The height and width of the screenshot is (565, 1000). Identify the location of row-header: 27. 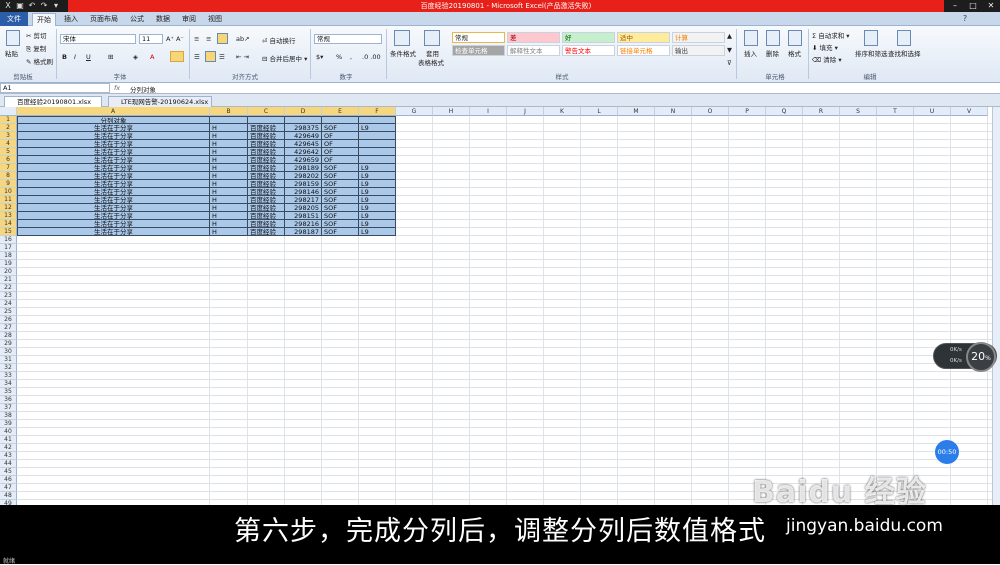
(8, 328).